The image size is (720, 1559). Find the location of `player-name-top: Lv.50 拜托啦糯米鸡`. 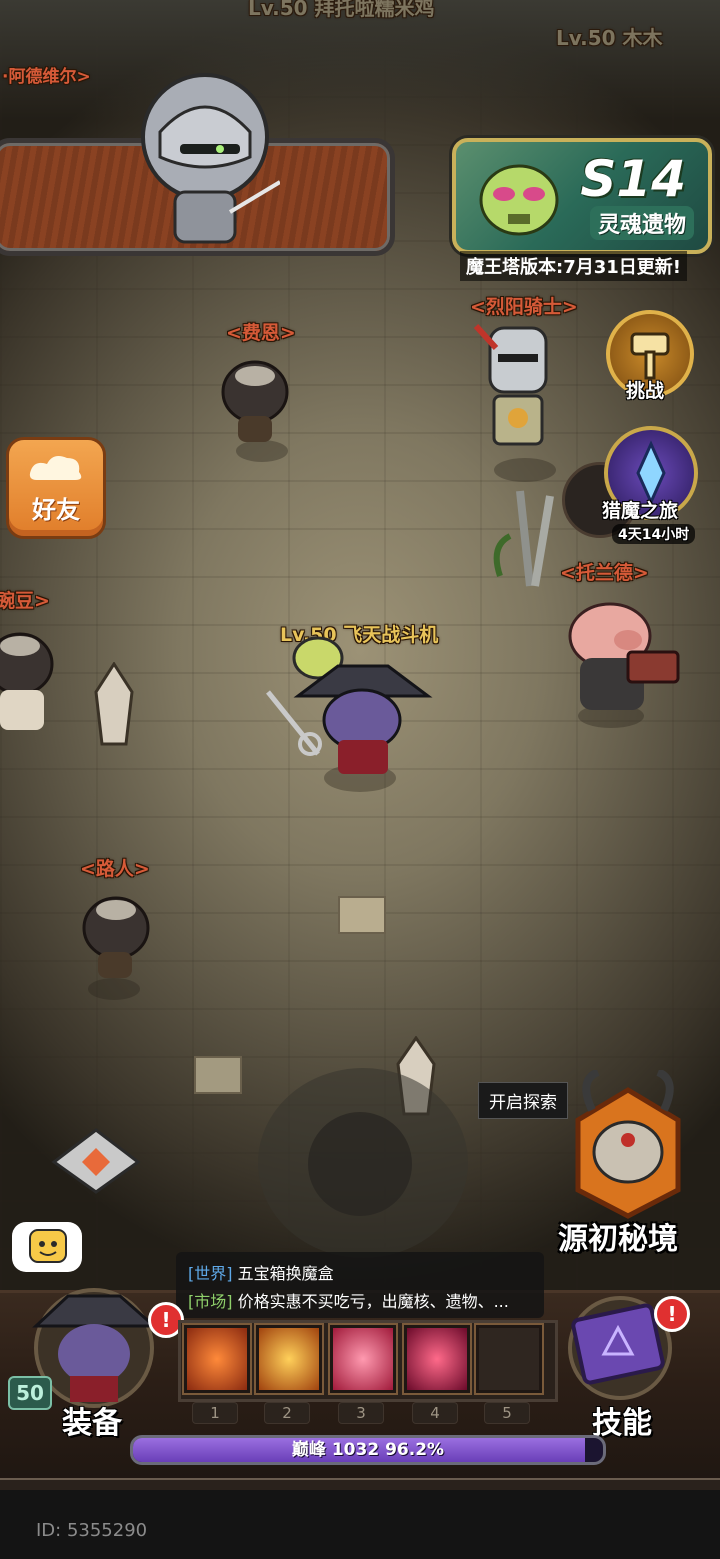

player-name-top: Lv.50 拜托啦糯米鸡 is located at coordinates (341, 10).